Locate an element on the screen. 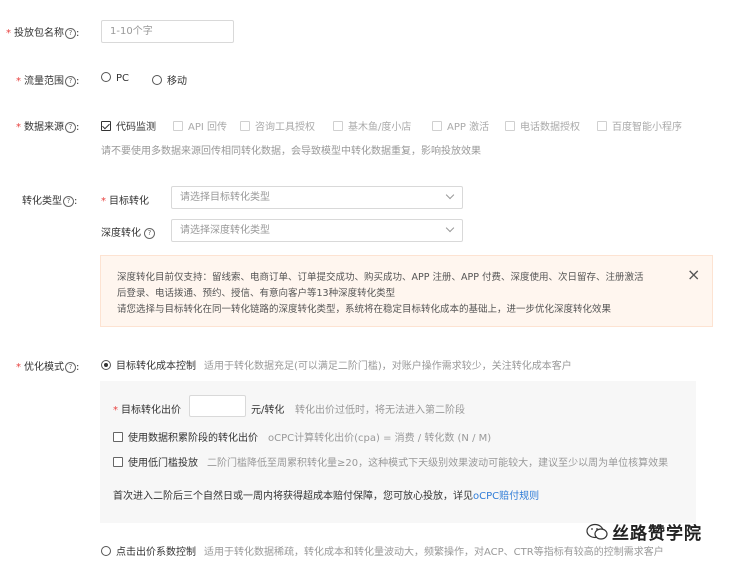  target-conv-select: 请选择目标转化类型 is located at coordinates (317, 197).